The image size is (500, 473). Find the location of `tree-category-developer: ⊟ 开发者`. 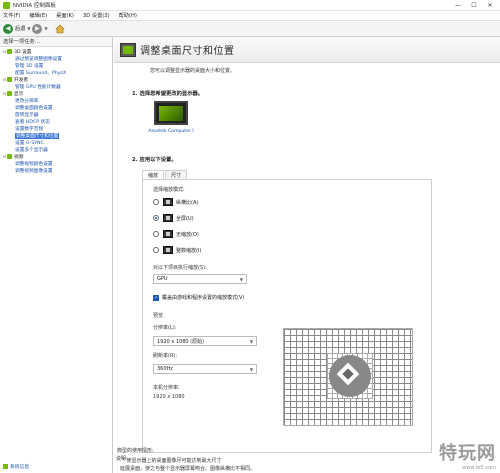

tree-category-developer: ⊟ 开发者 is located at coordinates (57, 79).